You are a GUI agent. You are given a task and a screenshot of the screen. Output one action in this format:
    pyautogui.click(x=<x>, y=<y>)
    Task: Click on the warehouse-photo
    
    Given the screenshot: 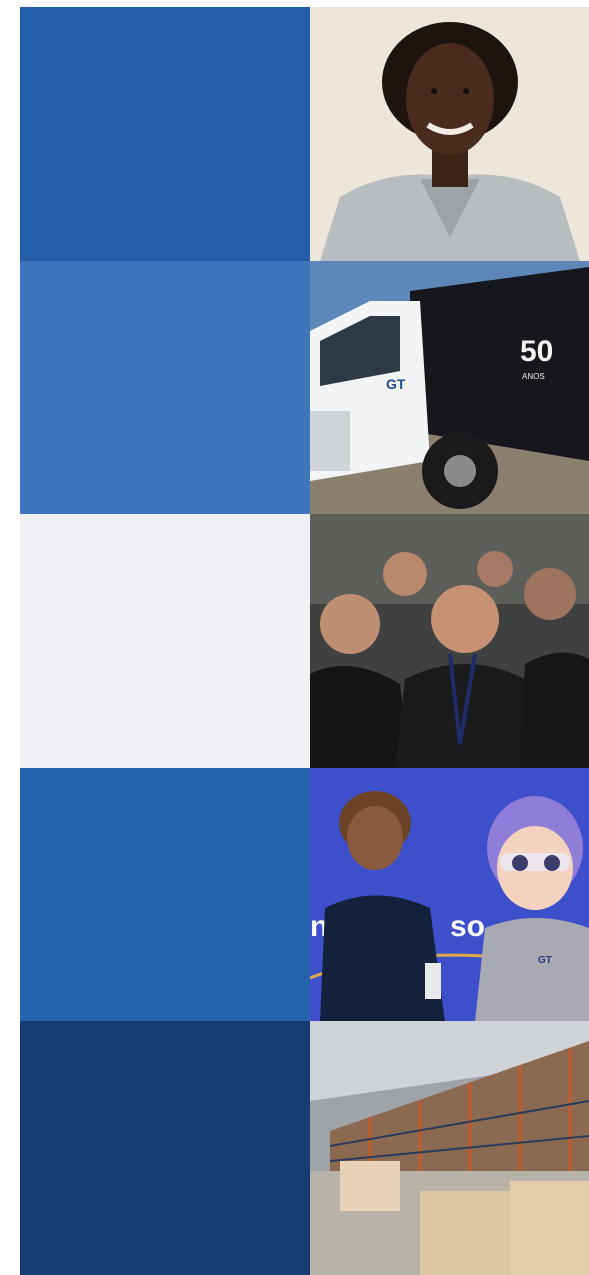 What is the action you would take?
    pyautogui.click(x=449, y=1148)
    